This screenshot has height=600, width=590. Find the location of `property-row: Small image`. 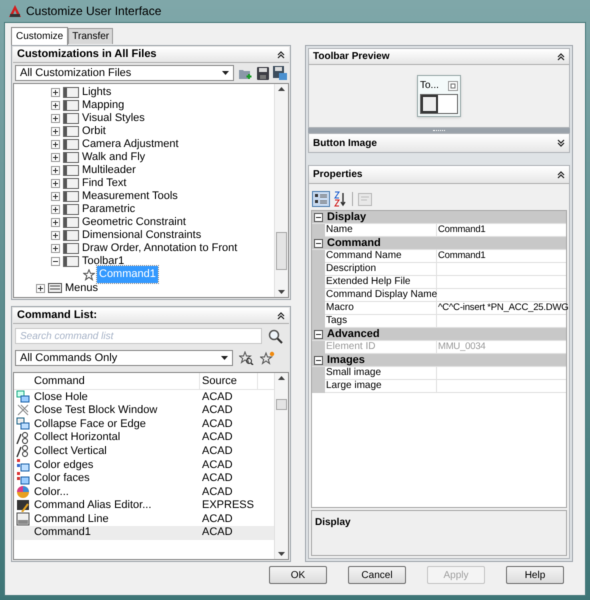

property-row: Small image is located at coordinates (439, 373).